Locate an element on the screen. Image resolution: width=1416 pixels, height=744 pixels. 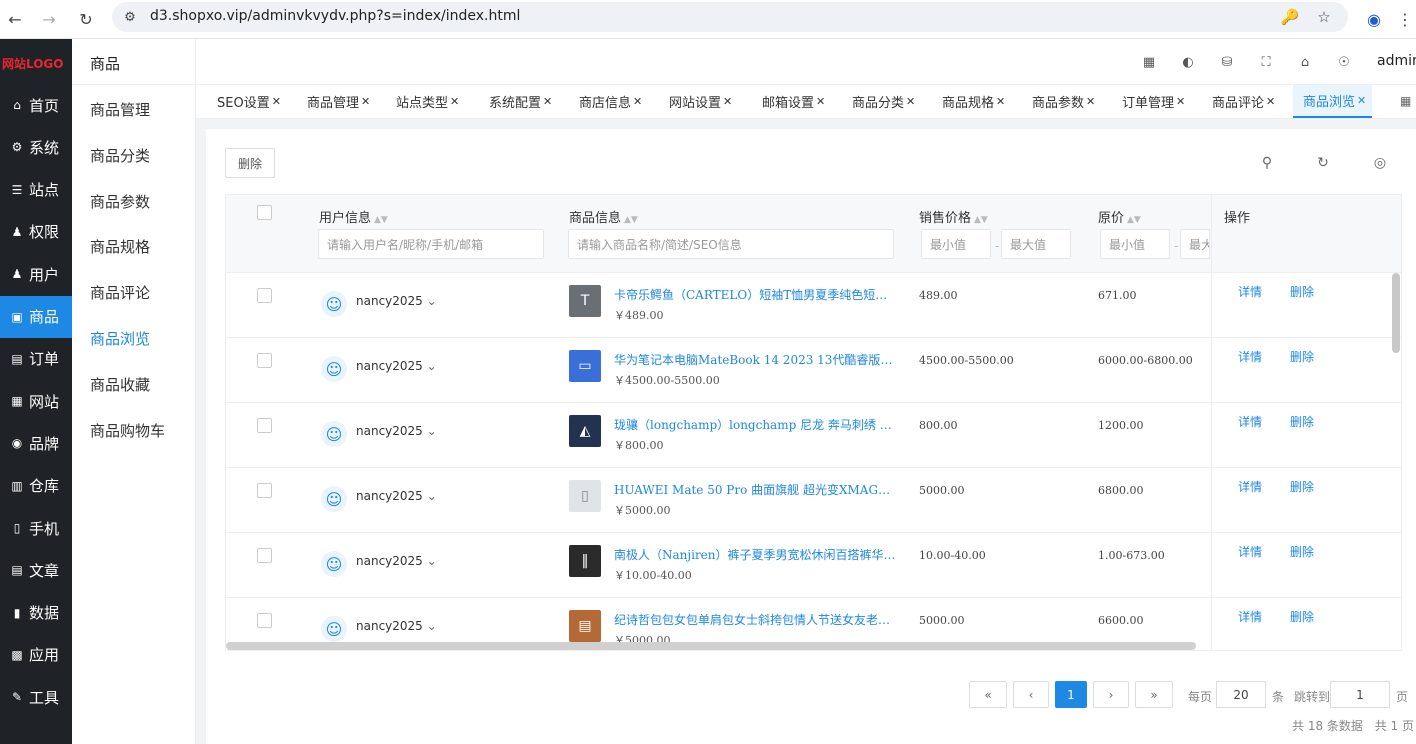
sale-price-max-input: 最大值 is located at coordinates (1036, 244).